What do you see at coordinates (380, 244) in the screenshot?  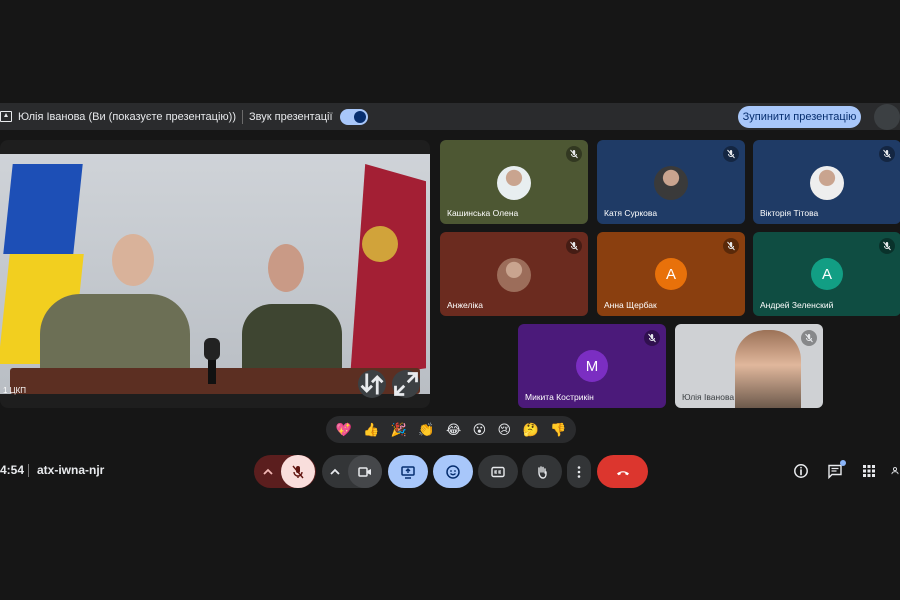 I see `trident-emblem` at bounding box center [380, 244].